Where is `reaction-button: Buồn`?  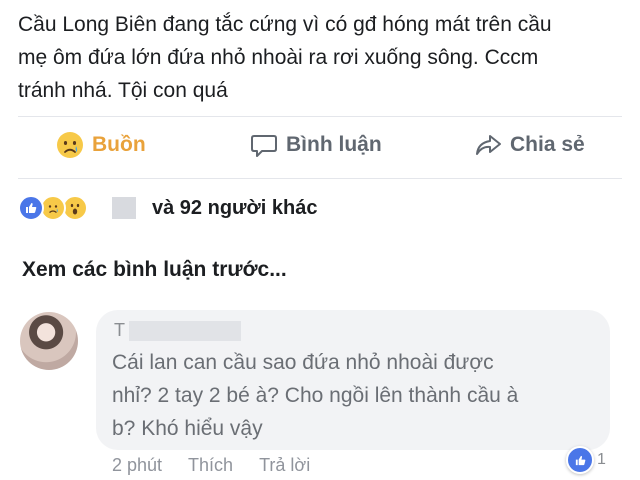
reaction-button: Buồn is located at coordinates (101, 145).